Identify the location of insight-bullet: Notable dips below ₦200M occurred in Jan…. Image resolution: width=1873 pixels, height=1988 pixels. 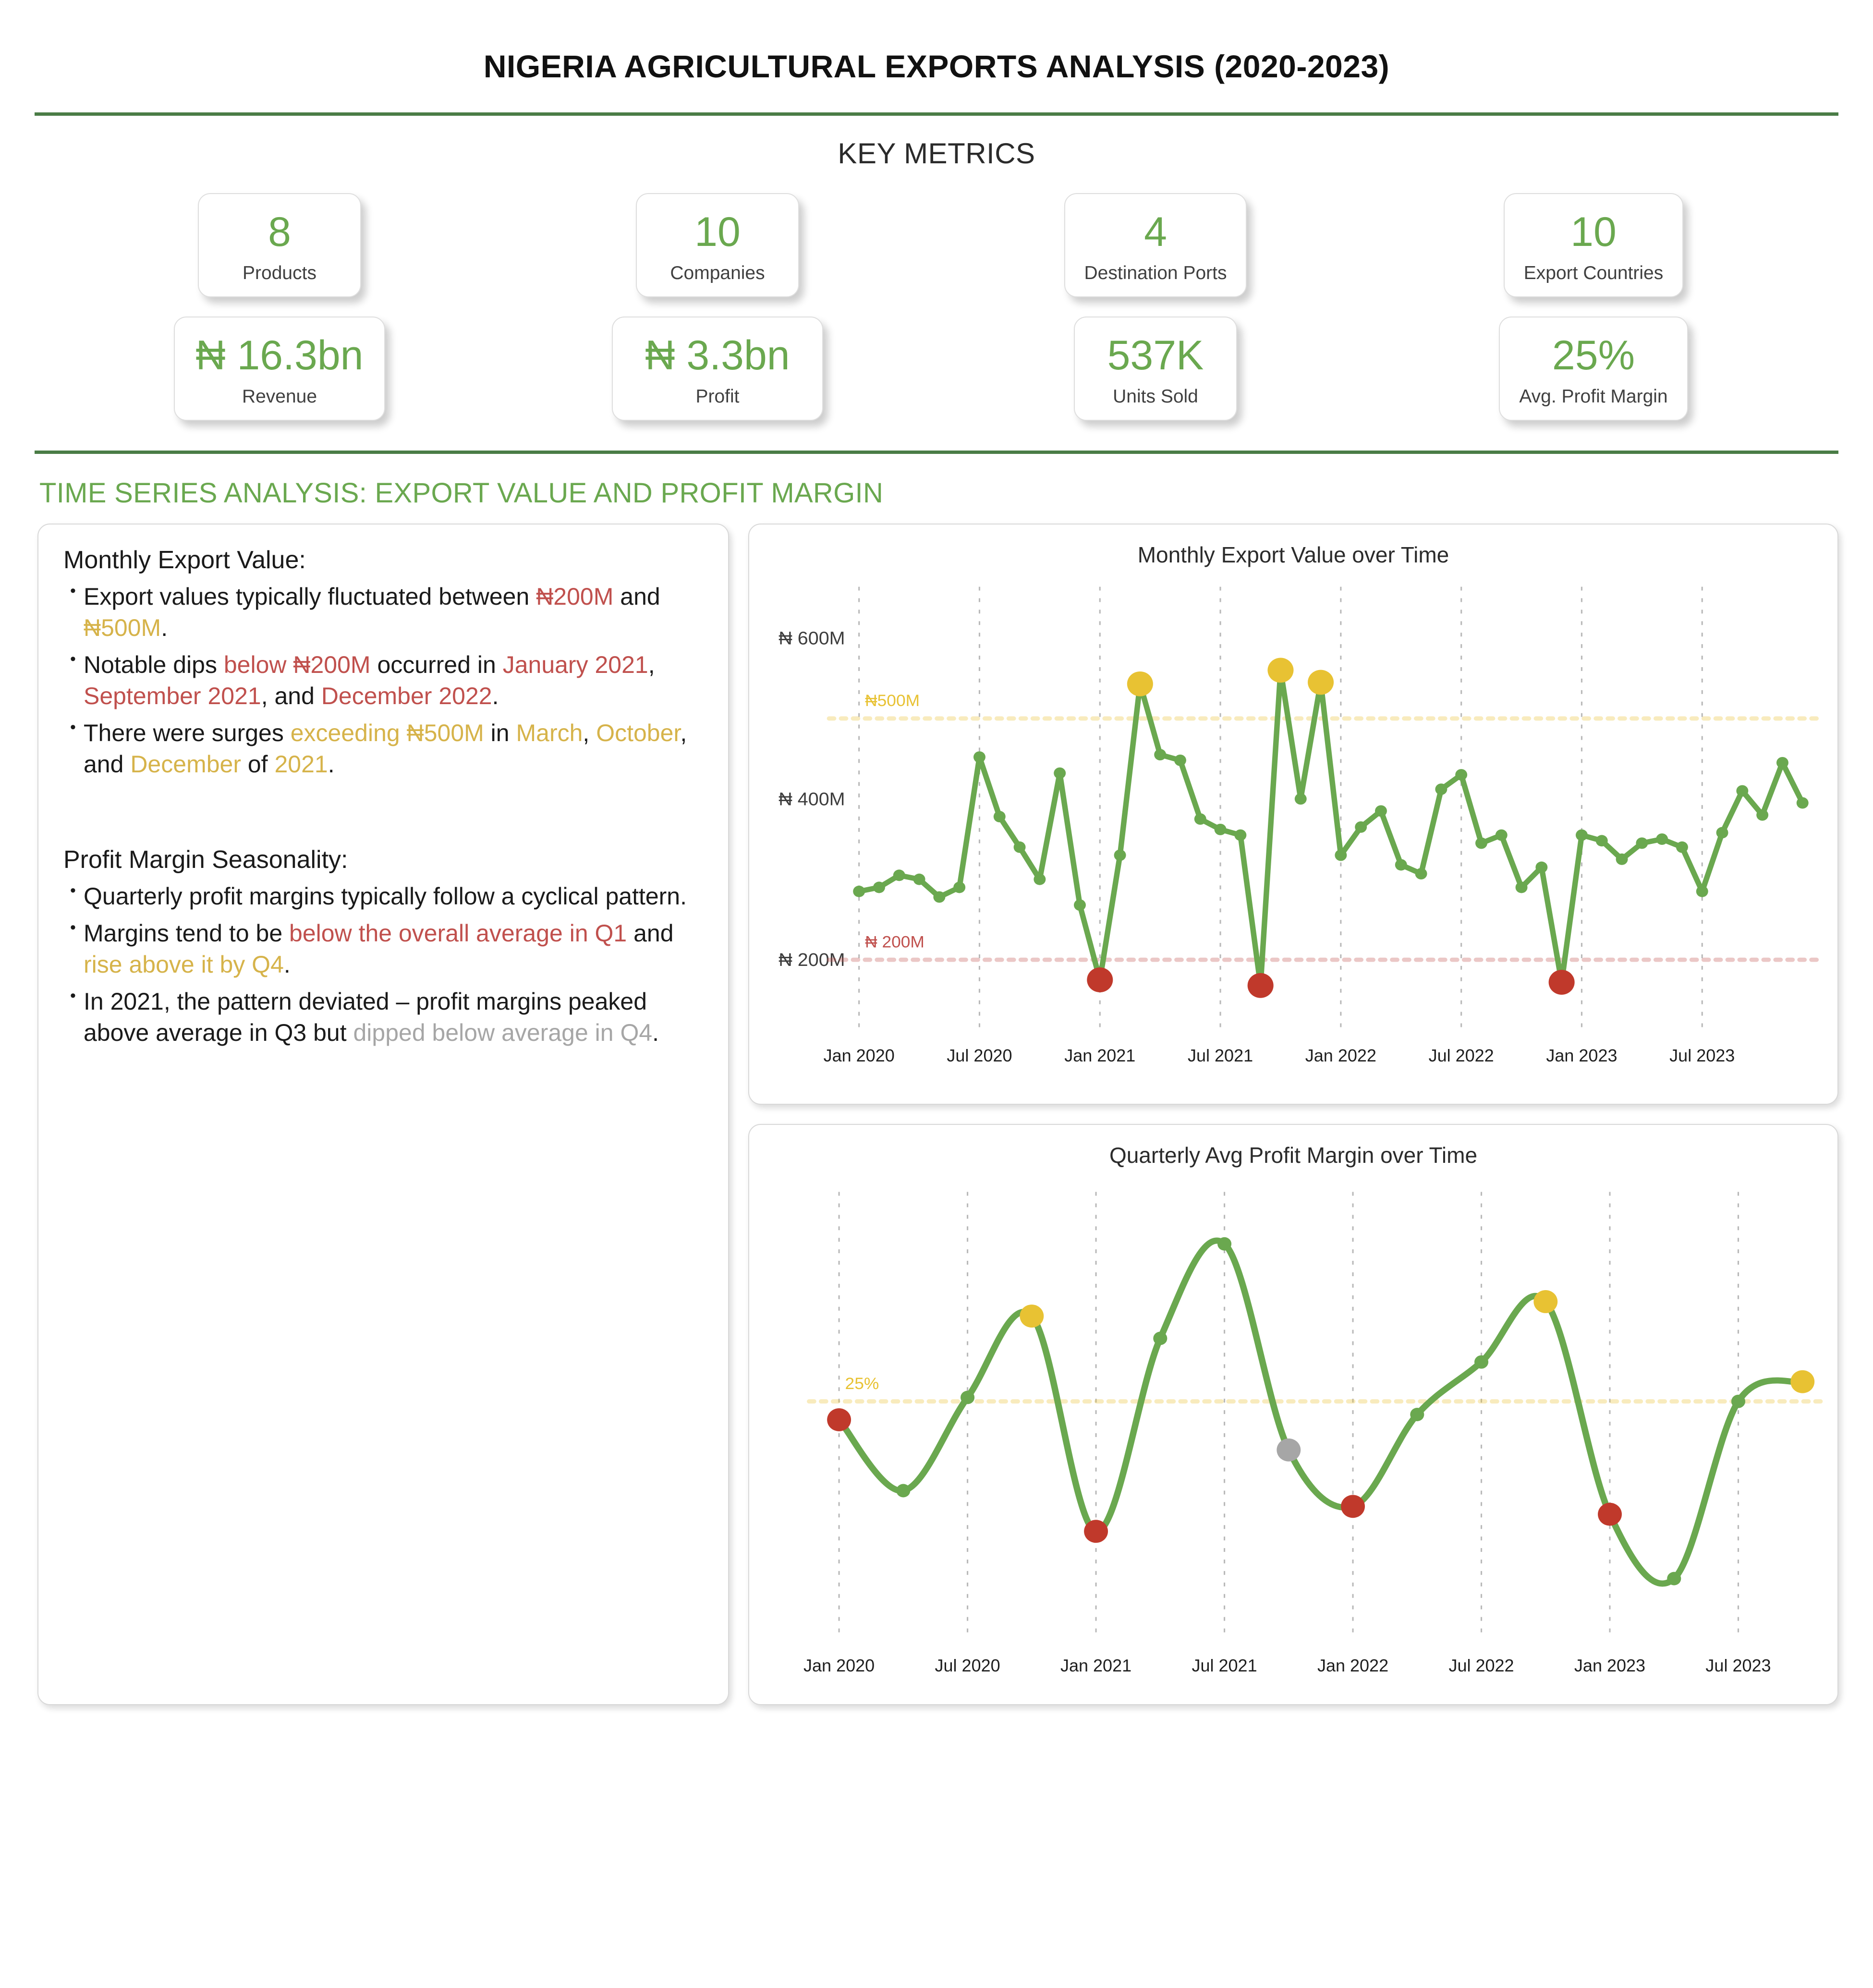
(383, 680).